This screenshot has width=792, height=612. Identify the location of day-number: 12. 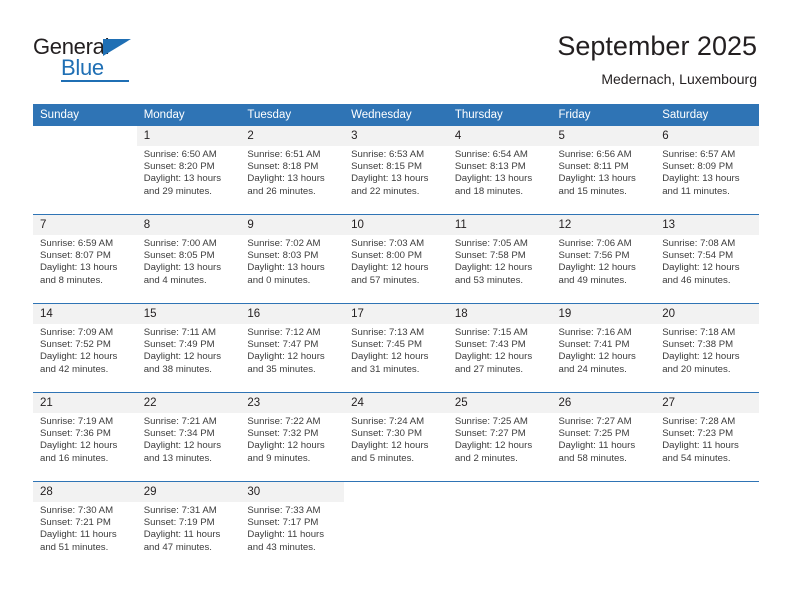
(603, 225).